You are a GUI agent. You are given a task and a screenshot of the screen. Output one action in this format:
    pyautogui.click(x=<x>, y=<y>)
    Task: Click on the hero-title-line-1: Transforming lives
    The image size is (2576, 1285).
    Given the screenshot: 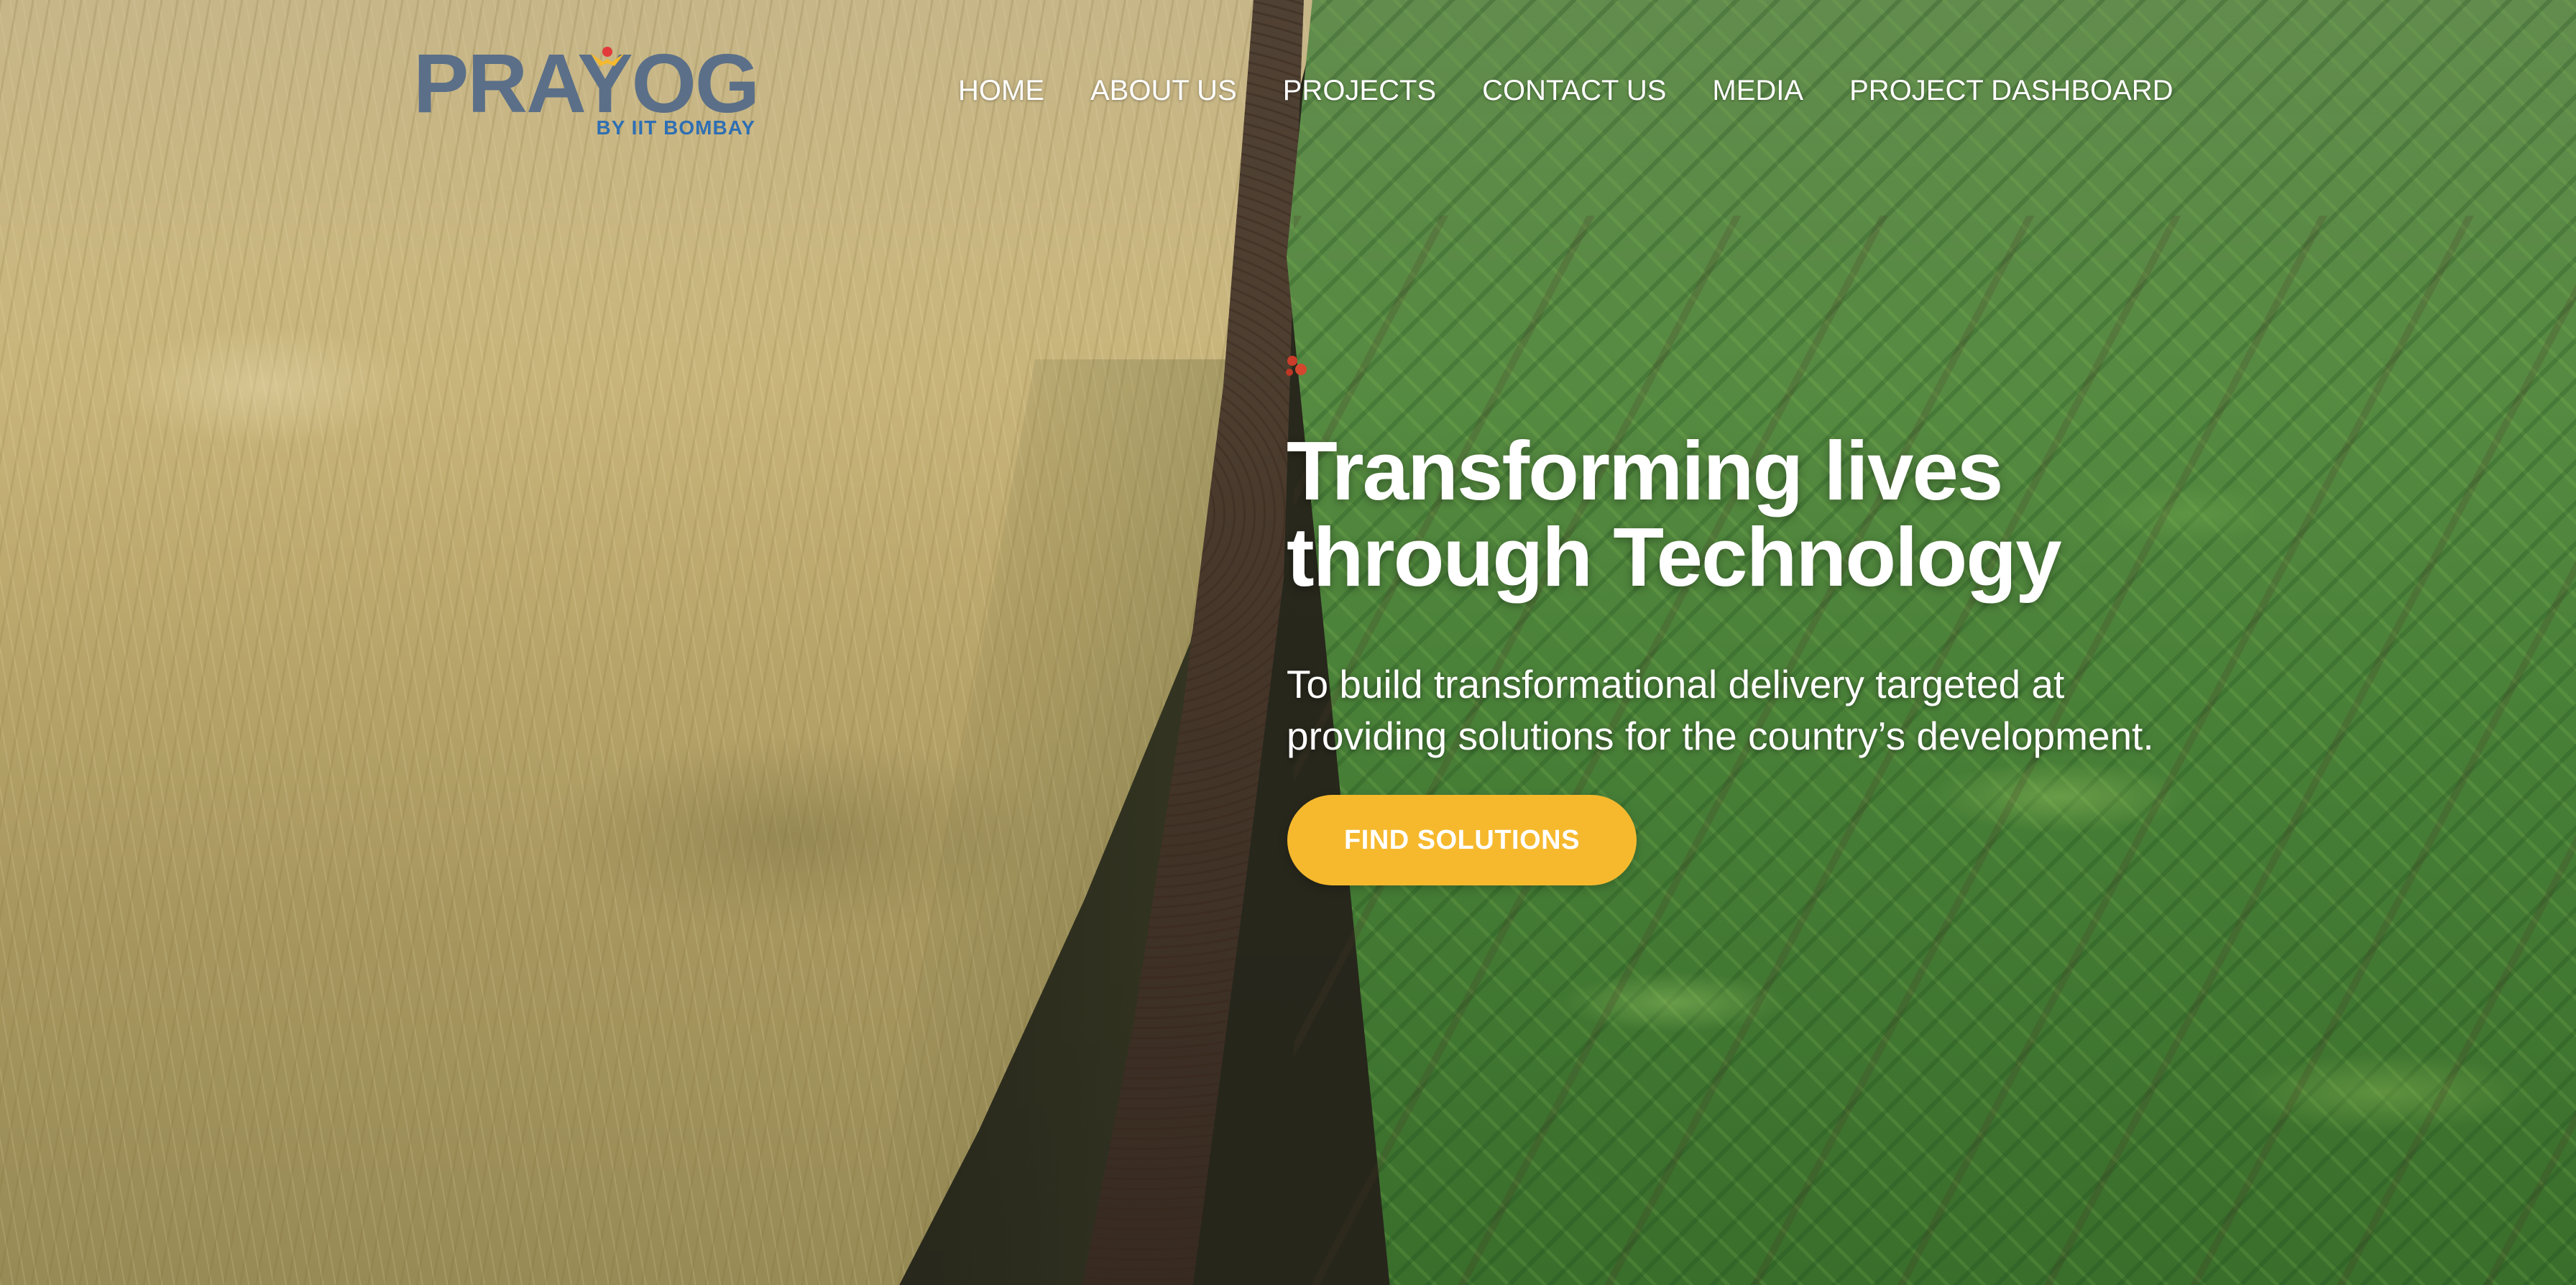 What is the action you would take?
    pyautogui.click(x=1645, y=470)
    